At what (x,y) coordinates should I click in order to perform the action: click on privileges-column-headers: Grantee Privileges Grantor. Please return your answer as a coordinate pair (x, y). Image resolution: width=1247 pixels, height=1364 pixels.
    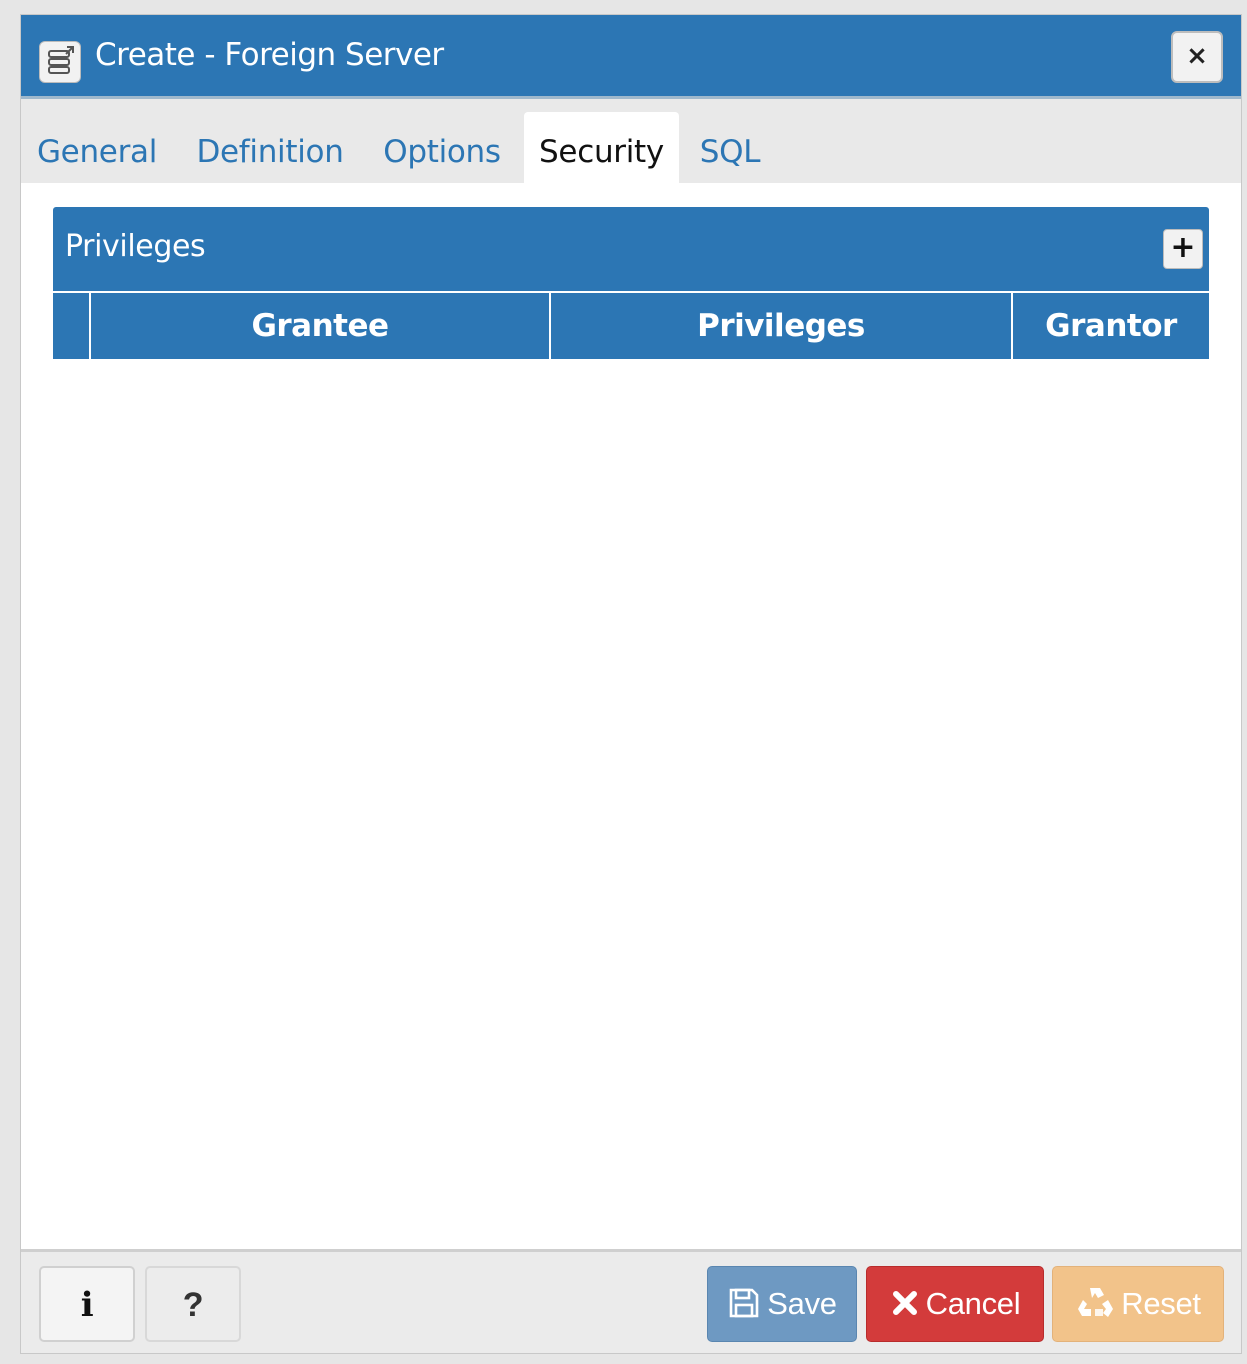
    Looking at the image, I should click on (631, 326).